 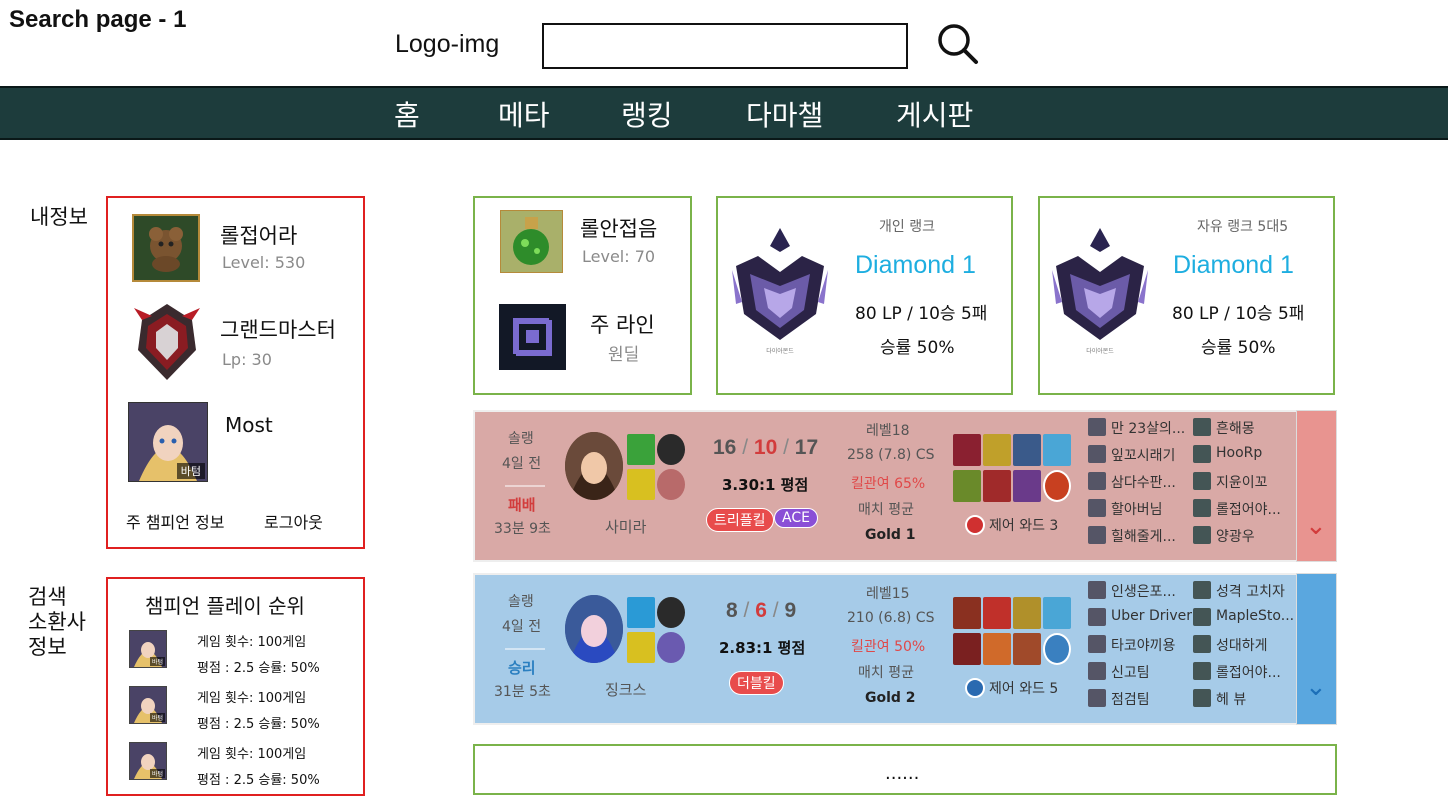 What do you see at coordinates (934, 114) in the screenshot?
I see `nav-board: 게시판` at bounding box center [934, 114].